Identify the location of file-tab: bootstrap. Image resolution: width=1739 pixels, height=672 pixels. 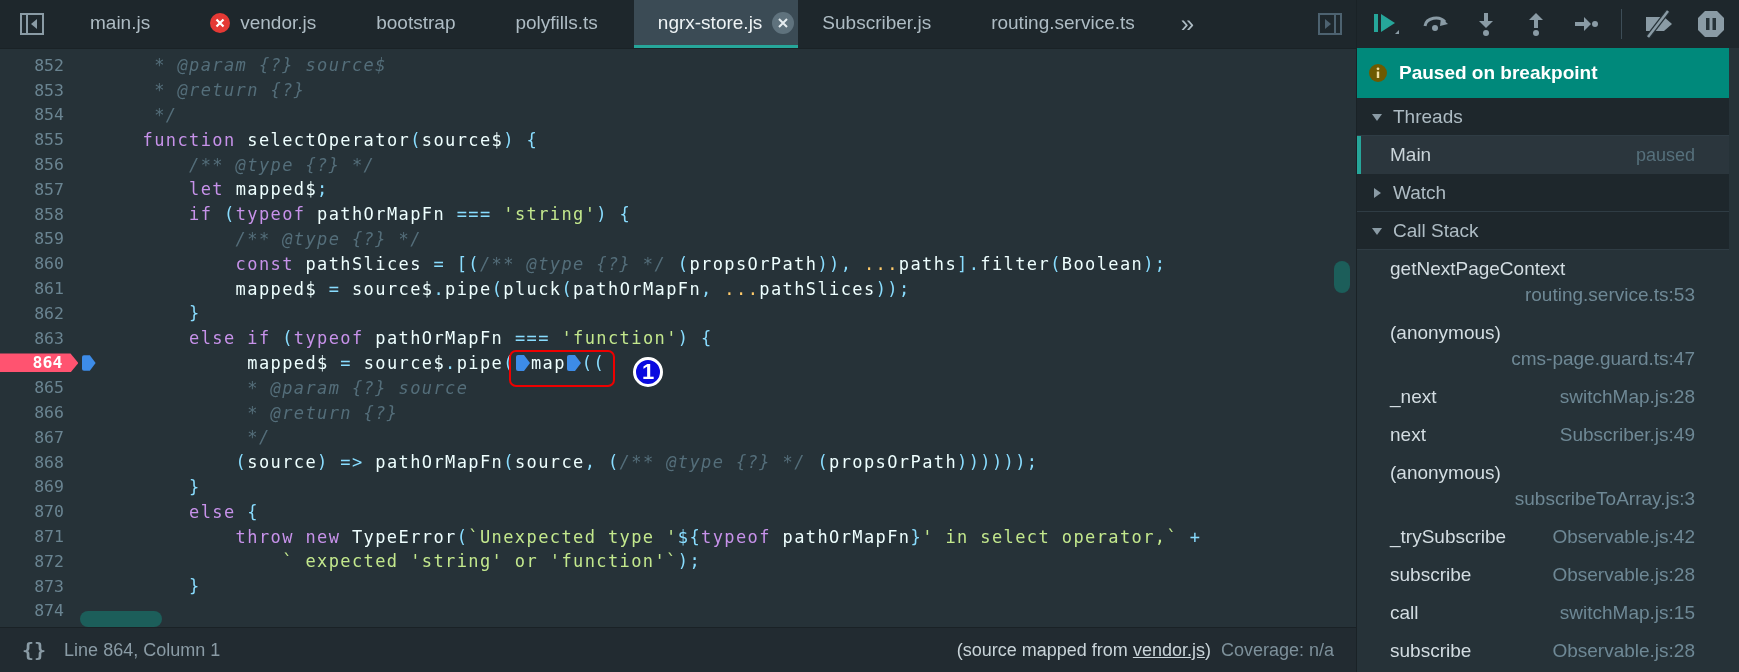
(422, 24).